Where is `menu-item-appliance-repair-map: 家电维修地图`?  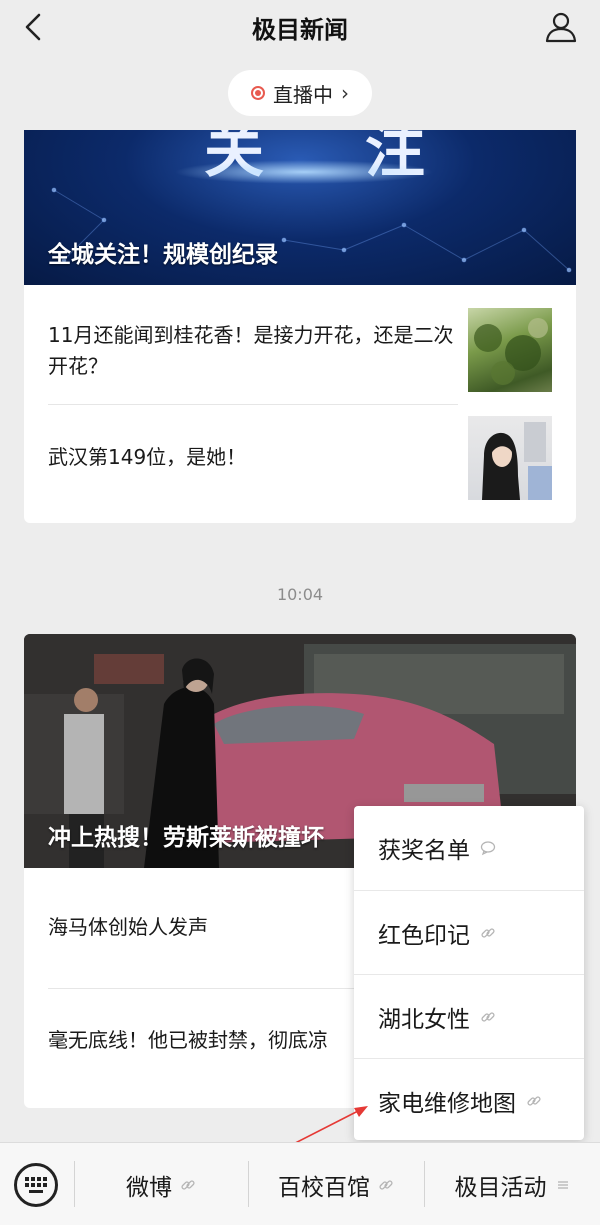 menu-item-appliance-repair-map: 家电维修地图 is located at coordinates (469, 1101).